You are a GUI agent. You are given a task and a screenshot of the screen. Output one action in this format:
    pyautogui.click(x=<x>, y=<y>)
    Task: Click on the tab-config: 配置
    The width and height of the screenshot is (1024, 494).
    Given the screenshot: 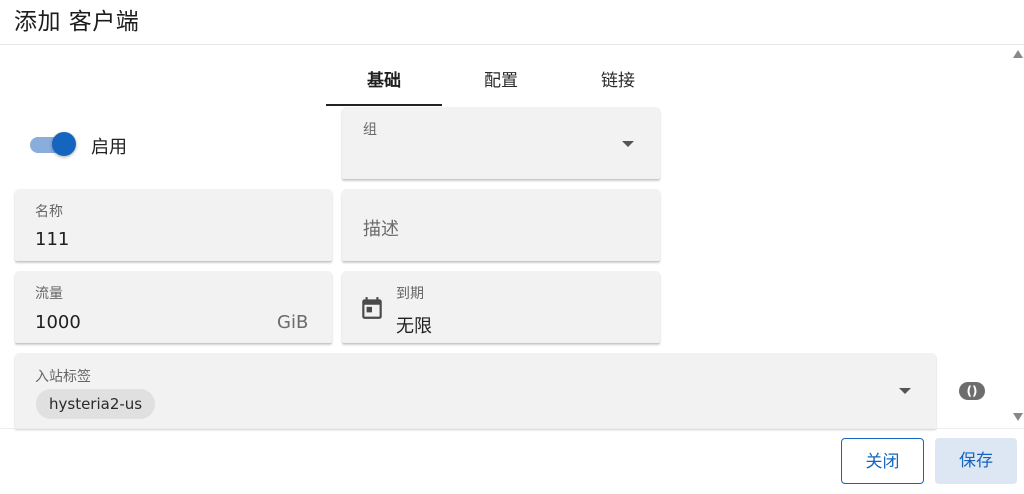 What is the action you would take?
    pyautogui.click(x=501, y=78)
    